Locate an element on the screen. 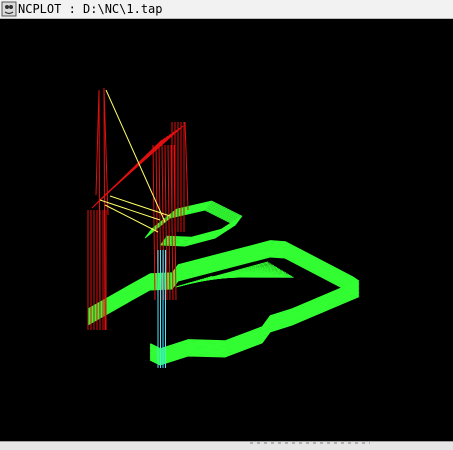 The image size is (453, 450). status-text-fragment is located at coordinates (310, 443).